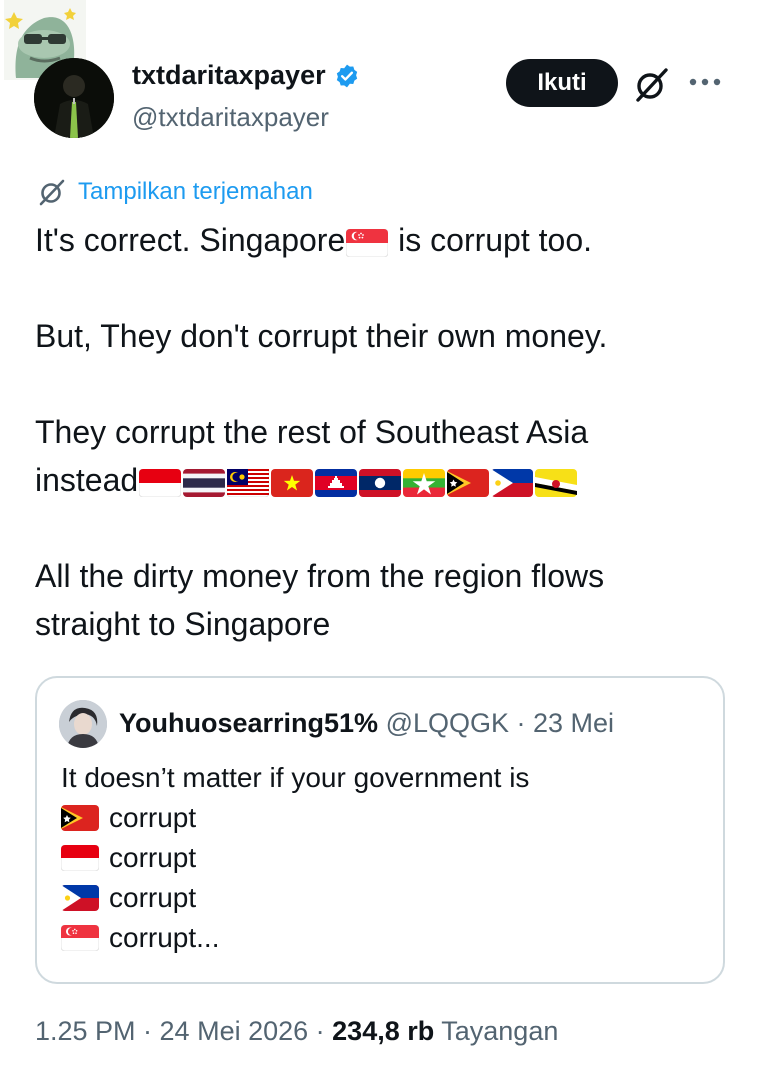 This screenshot has height=1080, width=760. What do you see at coordinates (424, 483) in the screenshot?
I see `myanmar-flag-icon` at bounding box center [424, 483].